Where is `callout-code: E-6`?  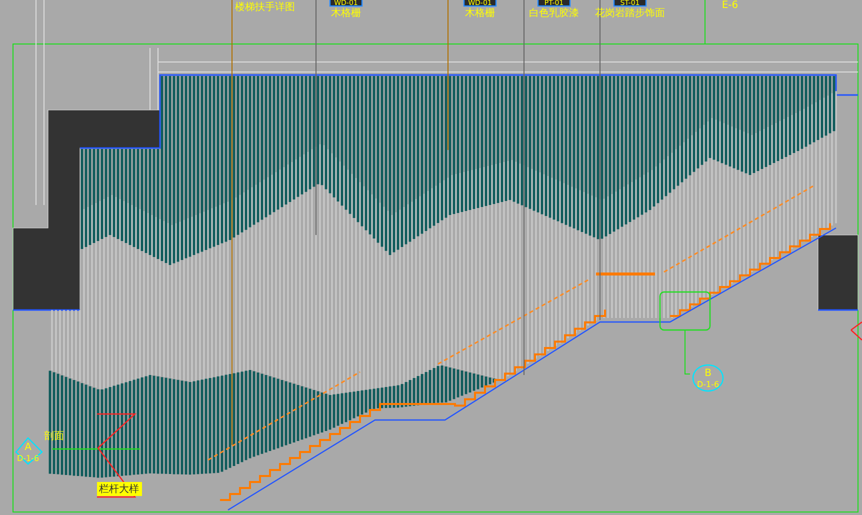
callout-code: E-6 is located at coordinates (730, 5).